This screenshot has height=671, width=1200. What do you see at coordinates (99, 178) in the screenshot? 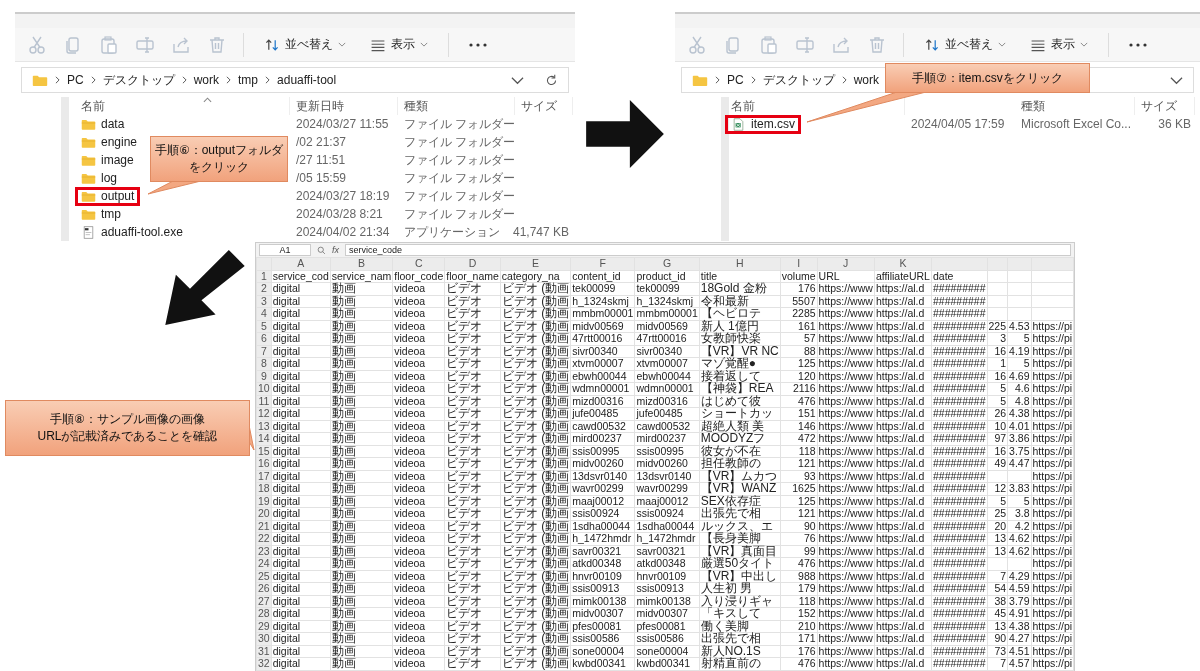
I see `file-item: log` at bounding box center [99, 178].